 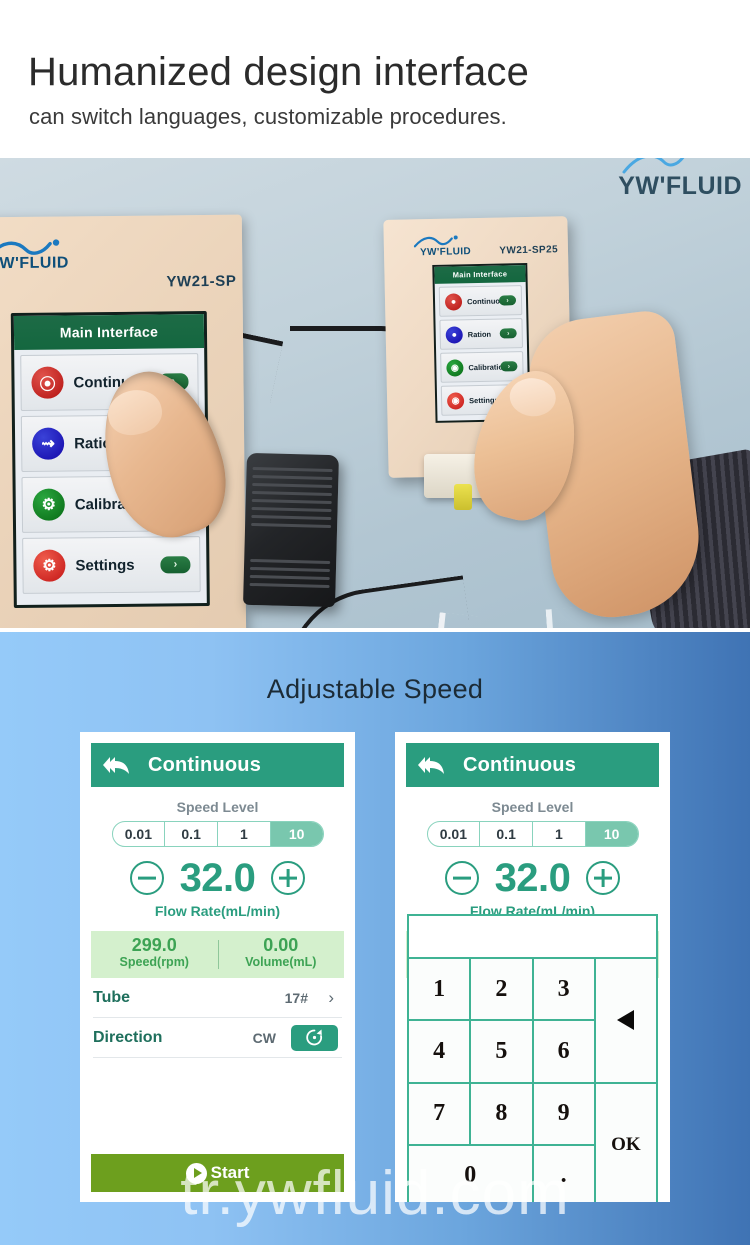 I want to click on left-screen-title: Main Interface, so click(x=109, y=332).